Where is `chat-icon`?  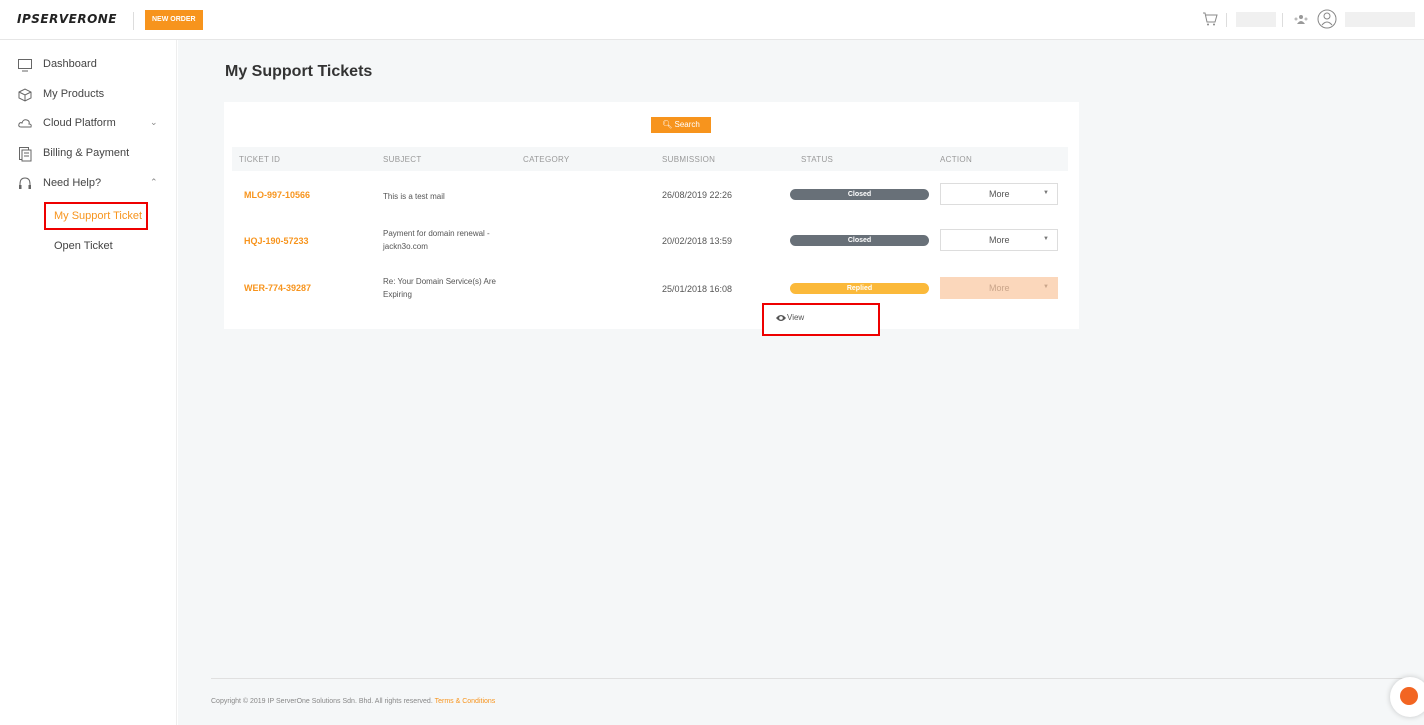
chat-icon is located at coordinates (1409, 696).